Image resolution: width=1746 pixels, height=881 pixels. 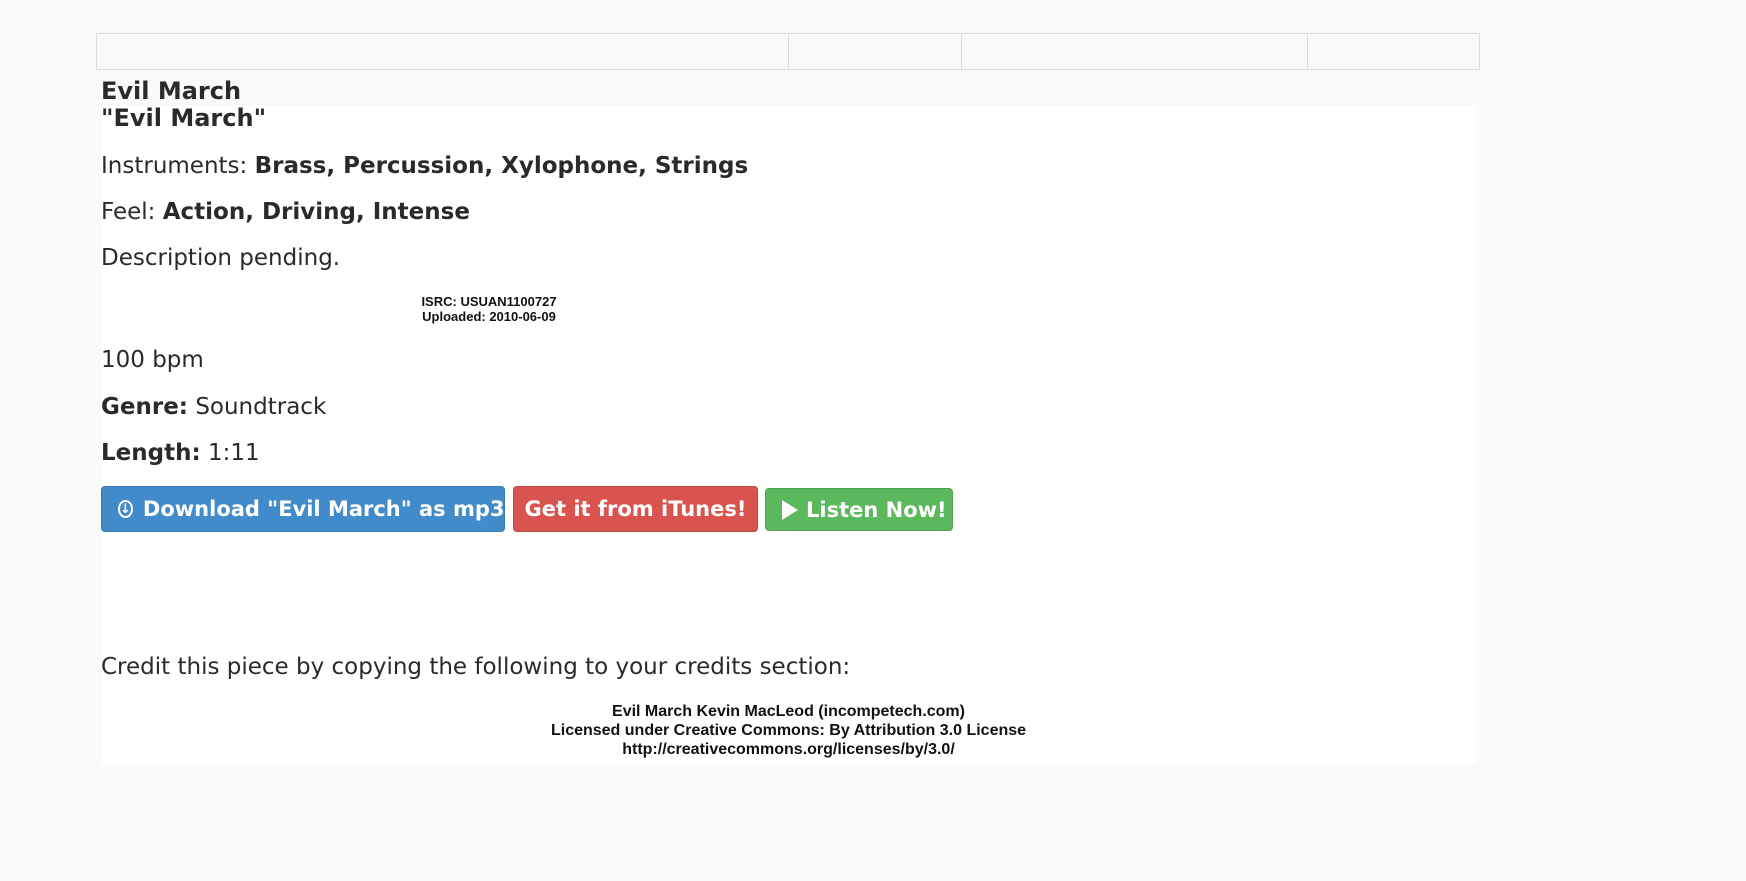 I want to click on description: Description pending., so click(x=221, y=258).